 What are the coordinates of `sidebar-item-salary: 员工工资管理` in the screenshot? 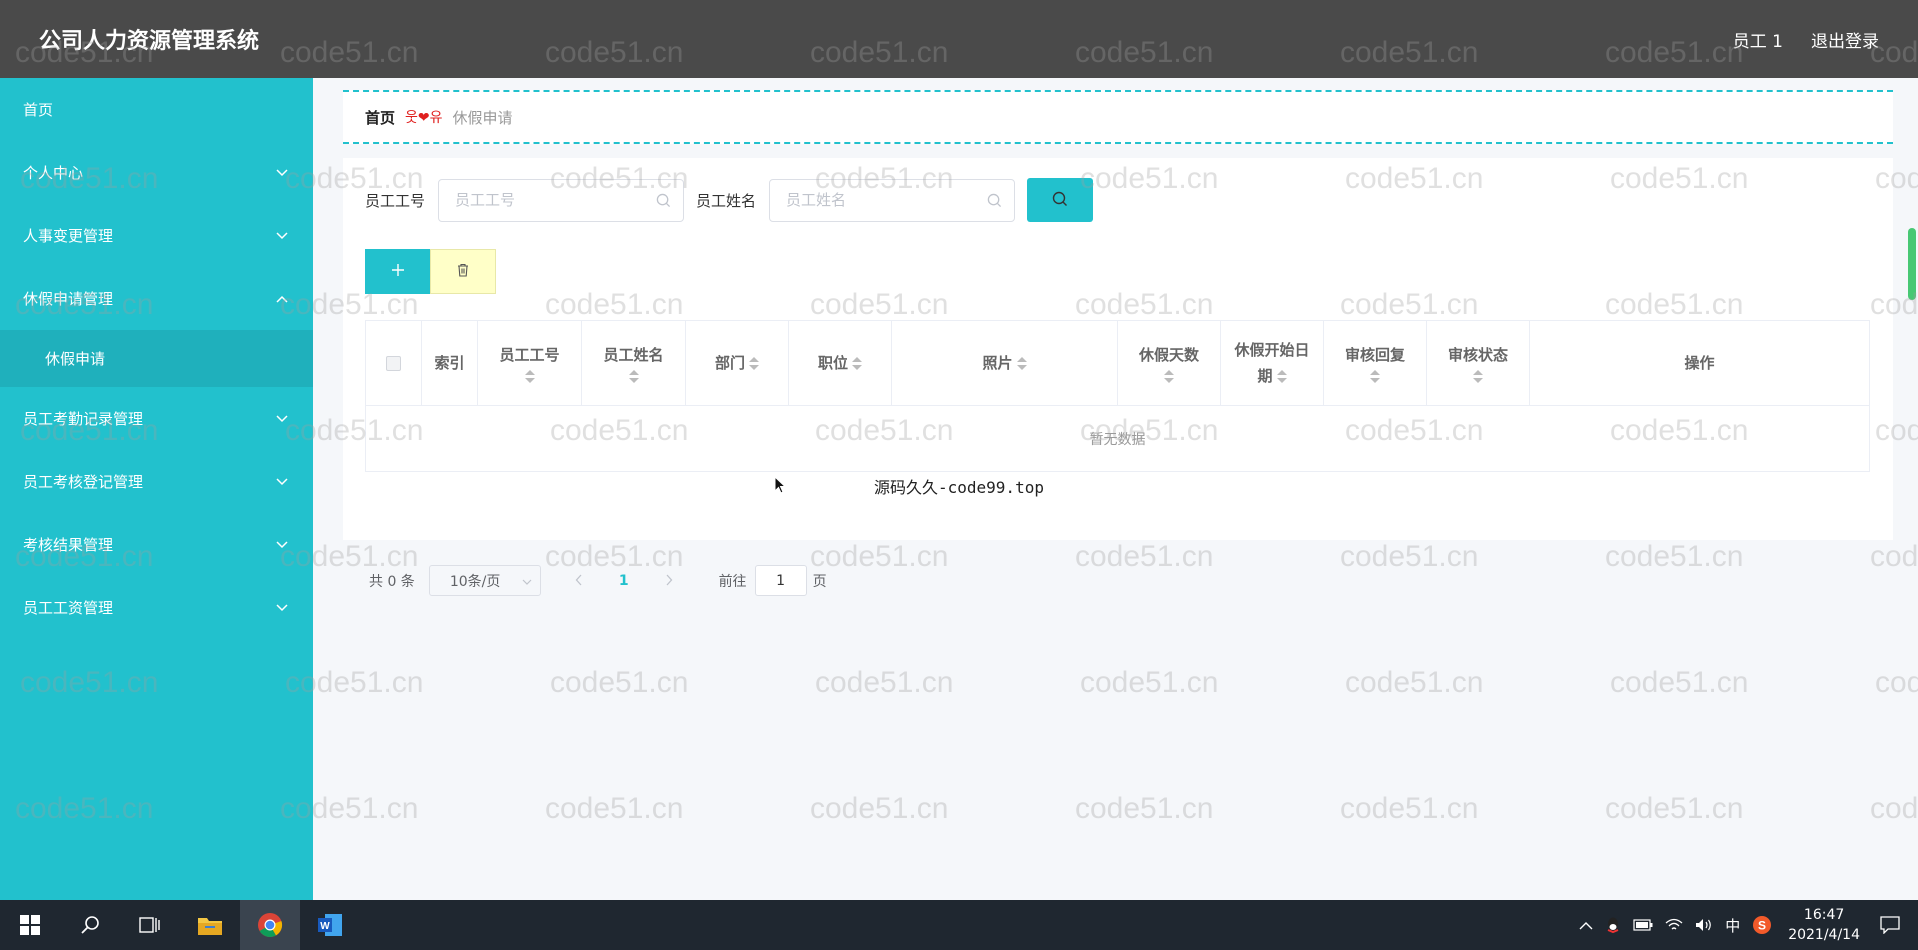 It's located at (156, 607).